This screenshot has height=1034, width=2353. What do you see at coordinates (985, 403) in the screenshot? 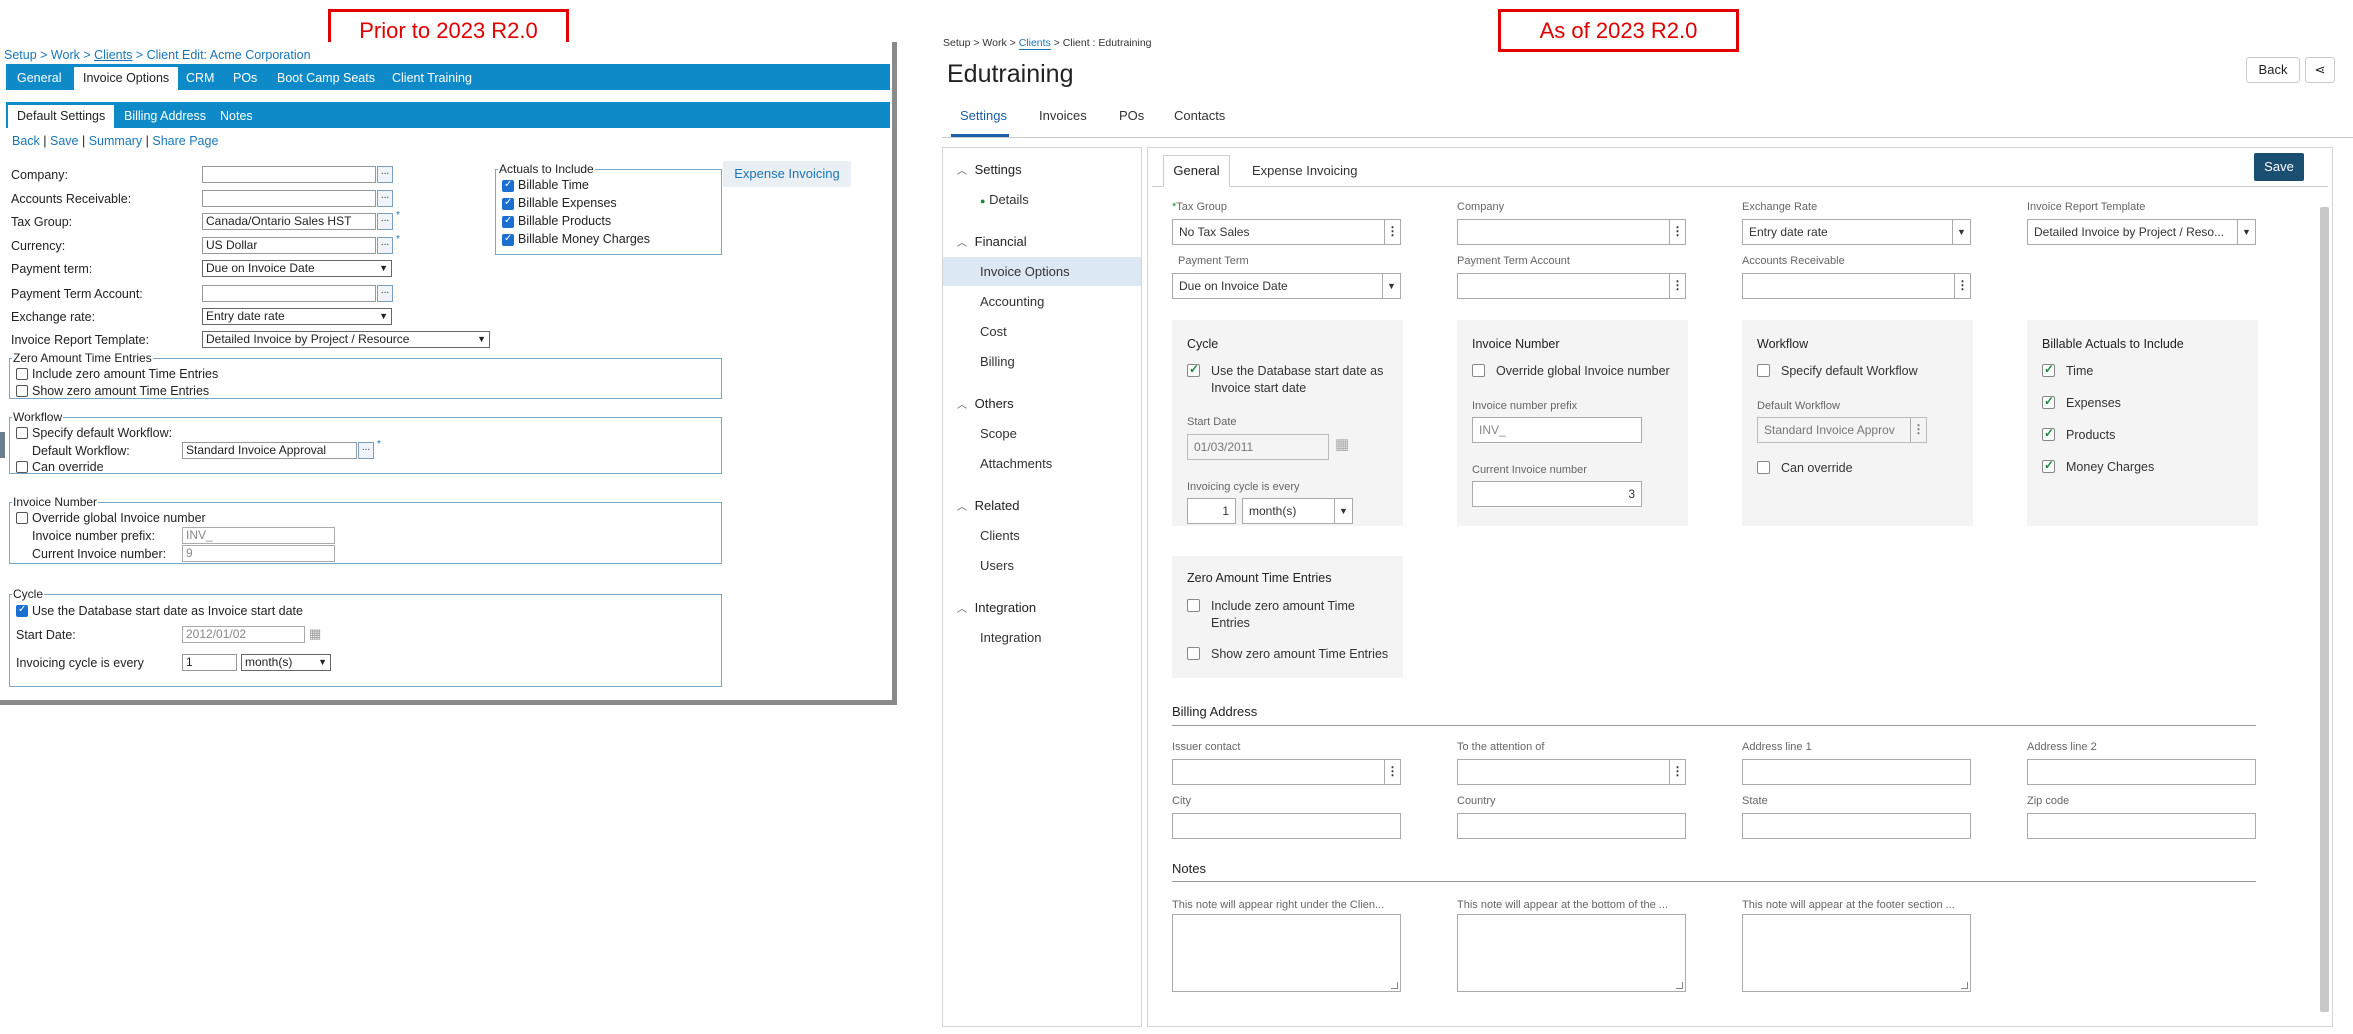
I see `nav-group-others: ︿ Others` at bounding box center [985, 403].